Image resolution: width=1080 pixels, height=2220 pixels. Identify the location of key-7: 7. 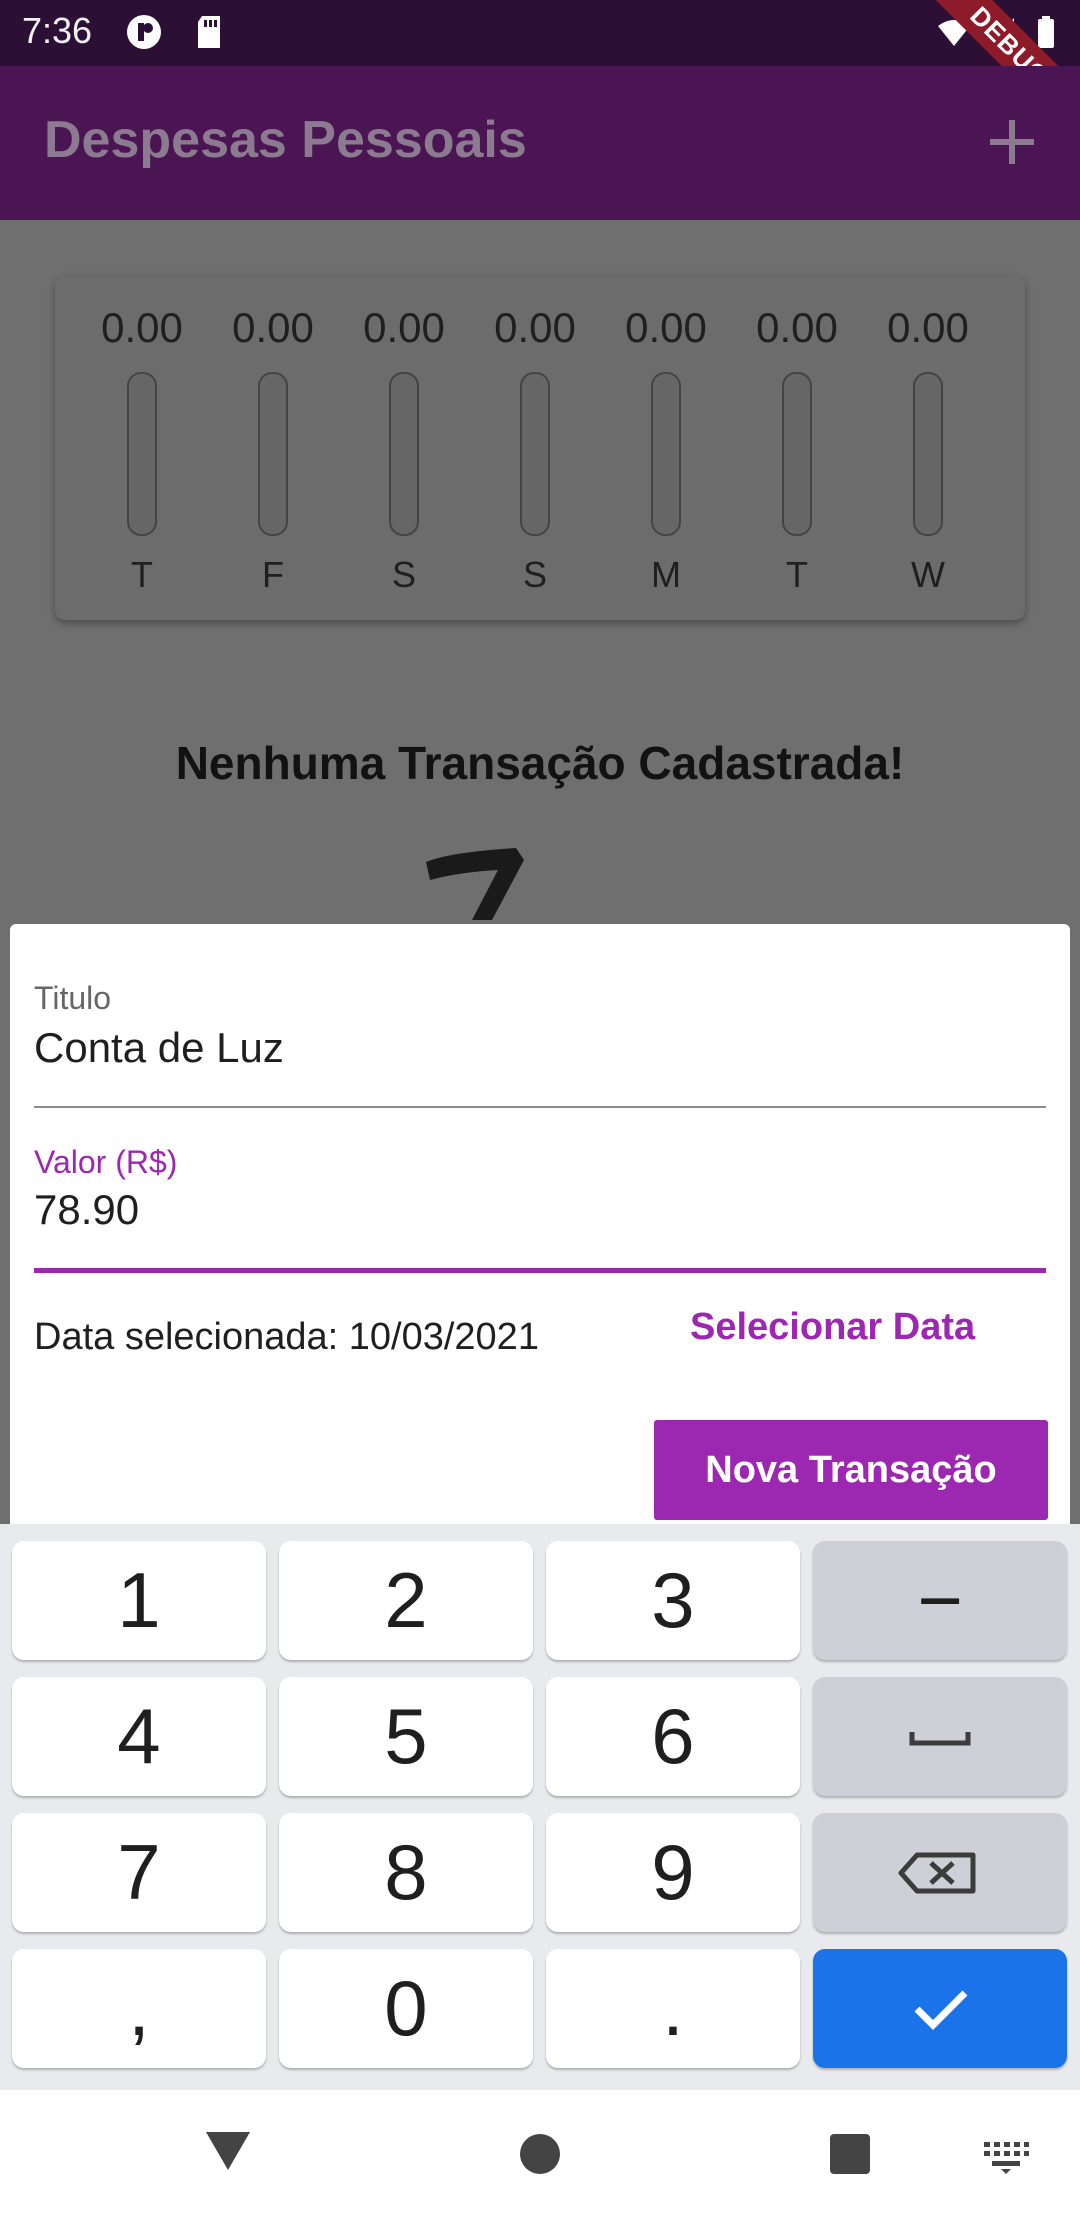
(139, 1872).